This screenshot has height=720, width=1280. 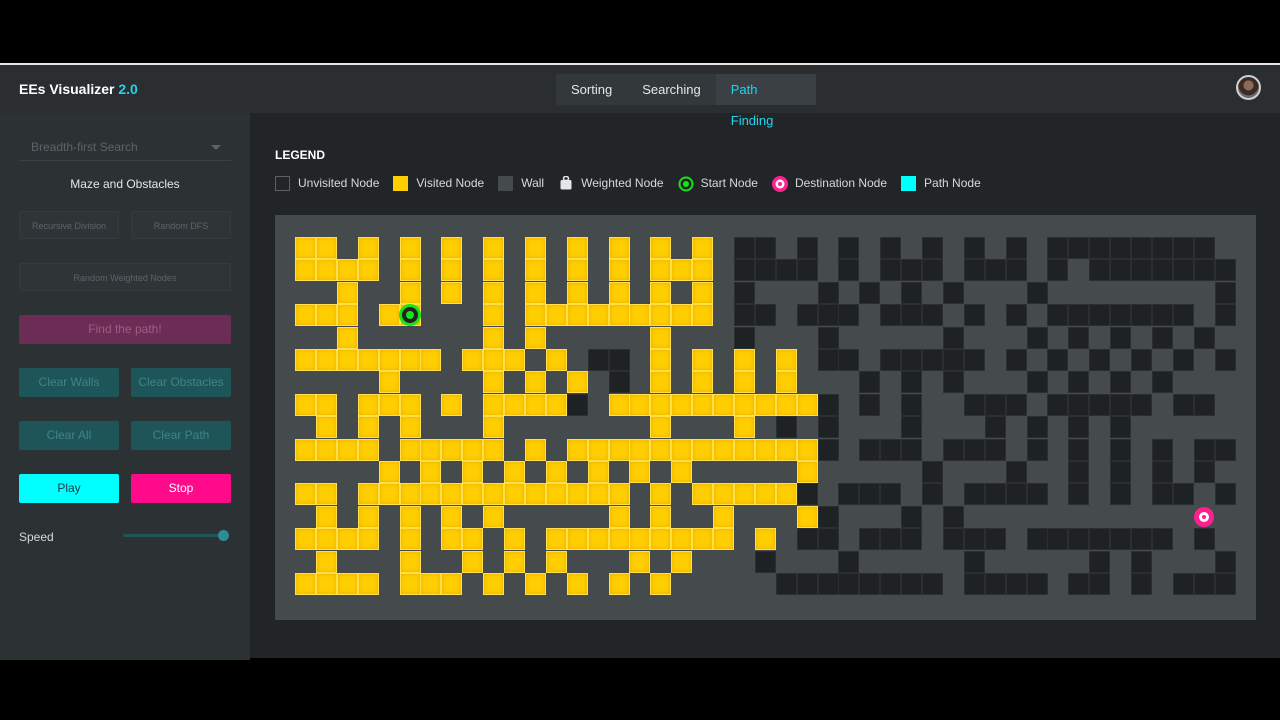 What do you see at coordinates (181, 225) in the screenshot?
I see `random-dfs-button: Random DFS` at bounding box center [181, 225].